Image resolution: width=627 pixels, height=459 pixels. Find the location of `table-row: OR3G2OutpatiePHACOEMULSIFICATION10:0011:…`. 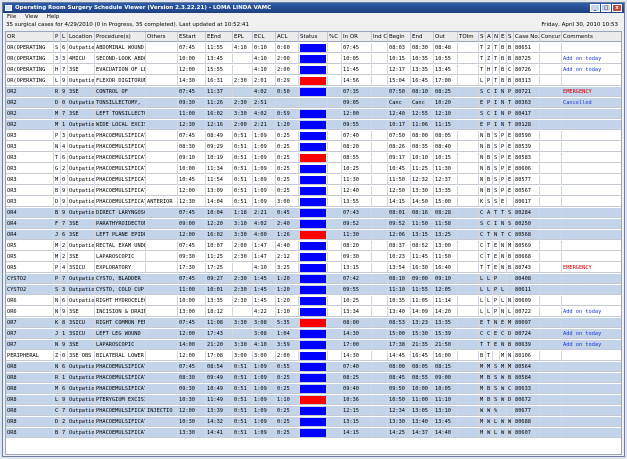

table-row: OR3G2OutpatiePHACOEMULSIFICATION10:0011:… is located at coordinates (313, 169).